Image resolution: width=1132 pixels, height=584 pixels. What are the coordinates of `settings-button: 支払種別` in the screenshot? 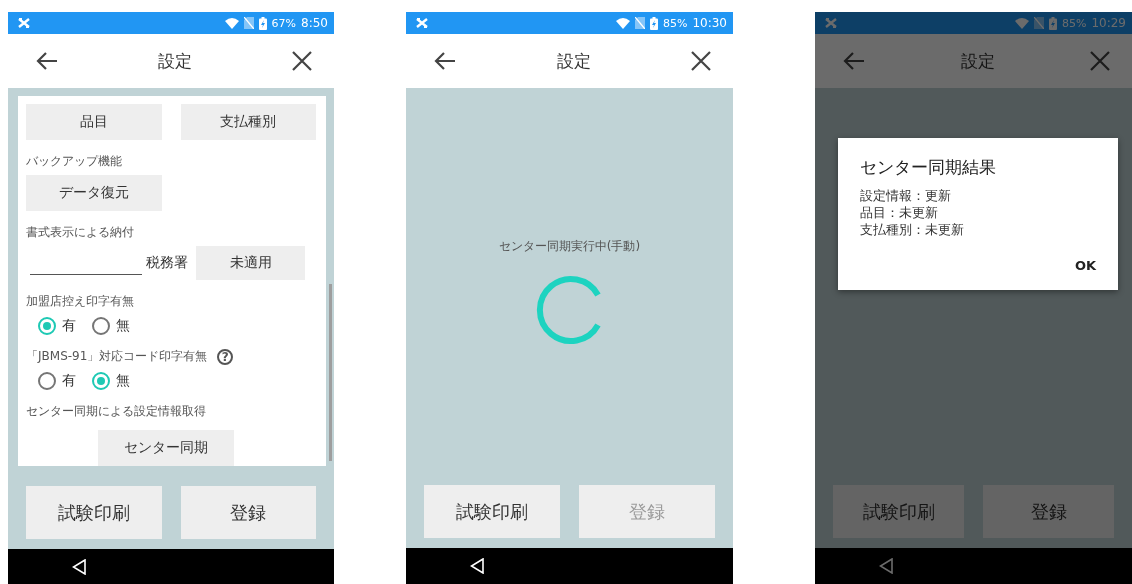 It's located at (248, 122).